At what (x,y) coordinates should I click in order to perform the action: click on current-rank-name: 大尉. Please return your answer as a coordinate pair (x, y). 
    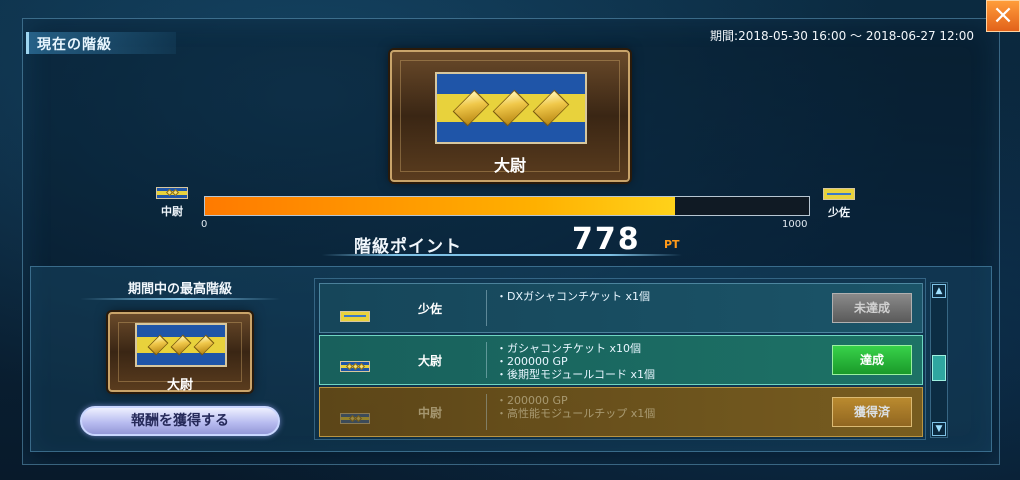
    Looking at the image, I should click on (509, 165).